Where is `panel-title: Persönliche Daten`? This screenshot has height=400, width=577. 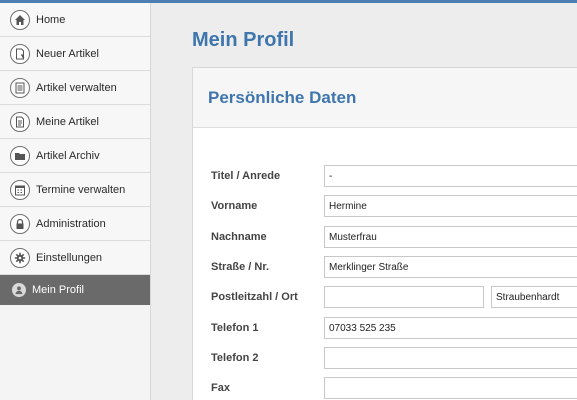 panel-title: Persönliche Daten is located at coordinates (282, 97).